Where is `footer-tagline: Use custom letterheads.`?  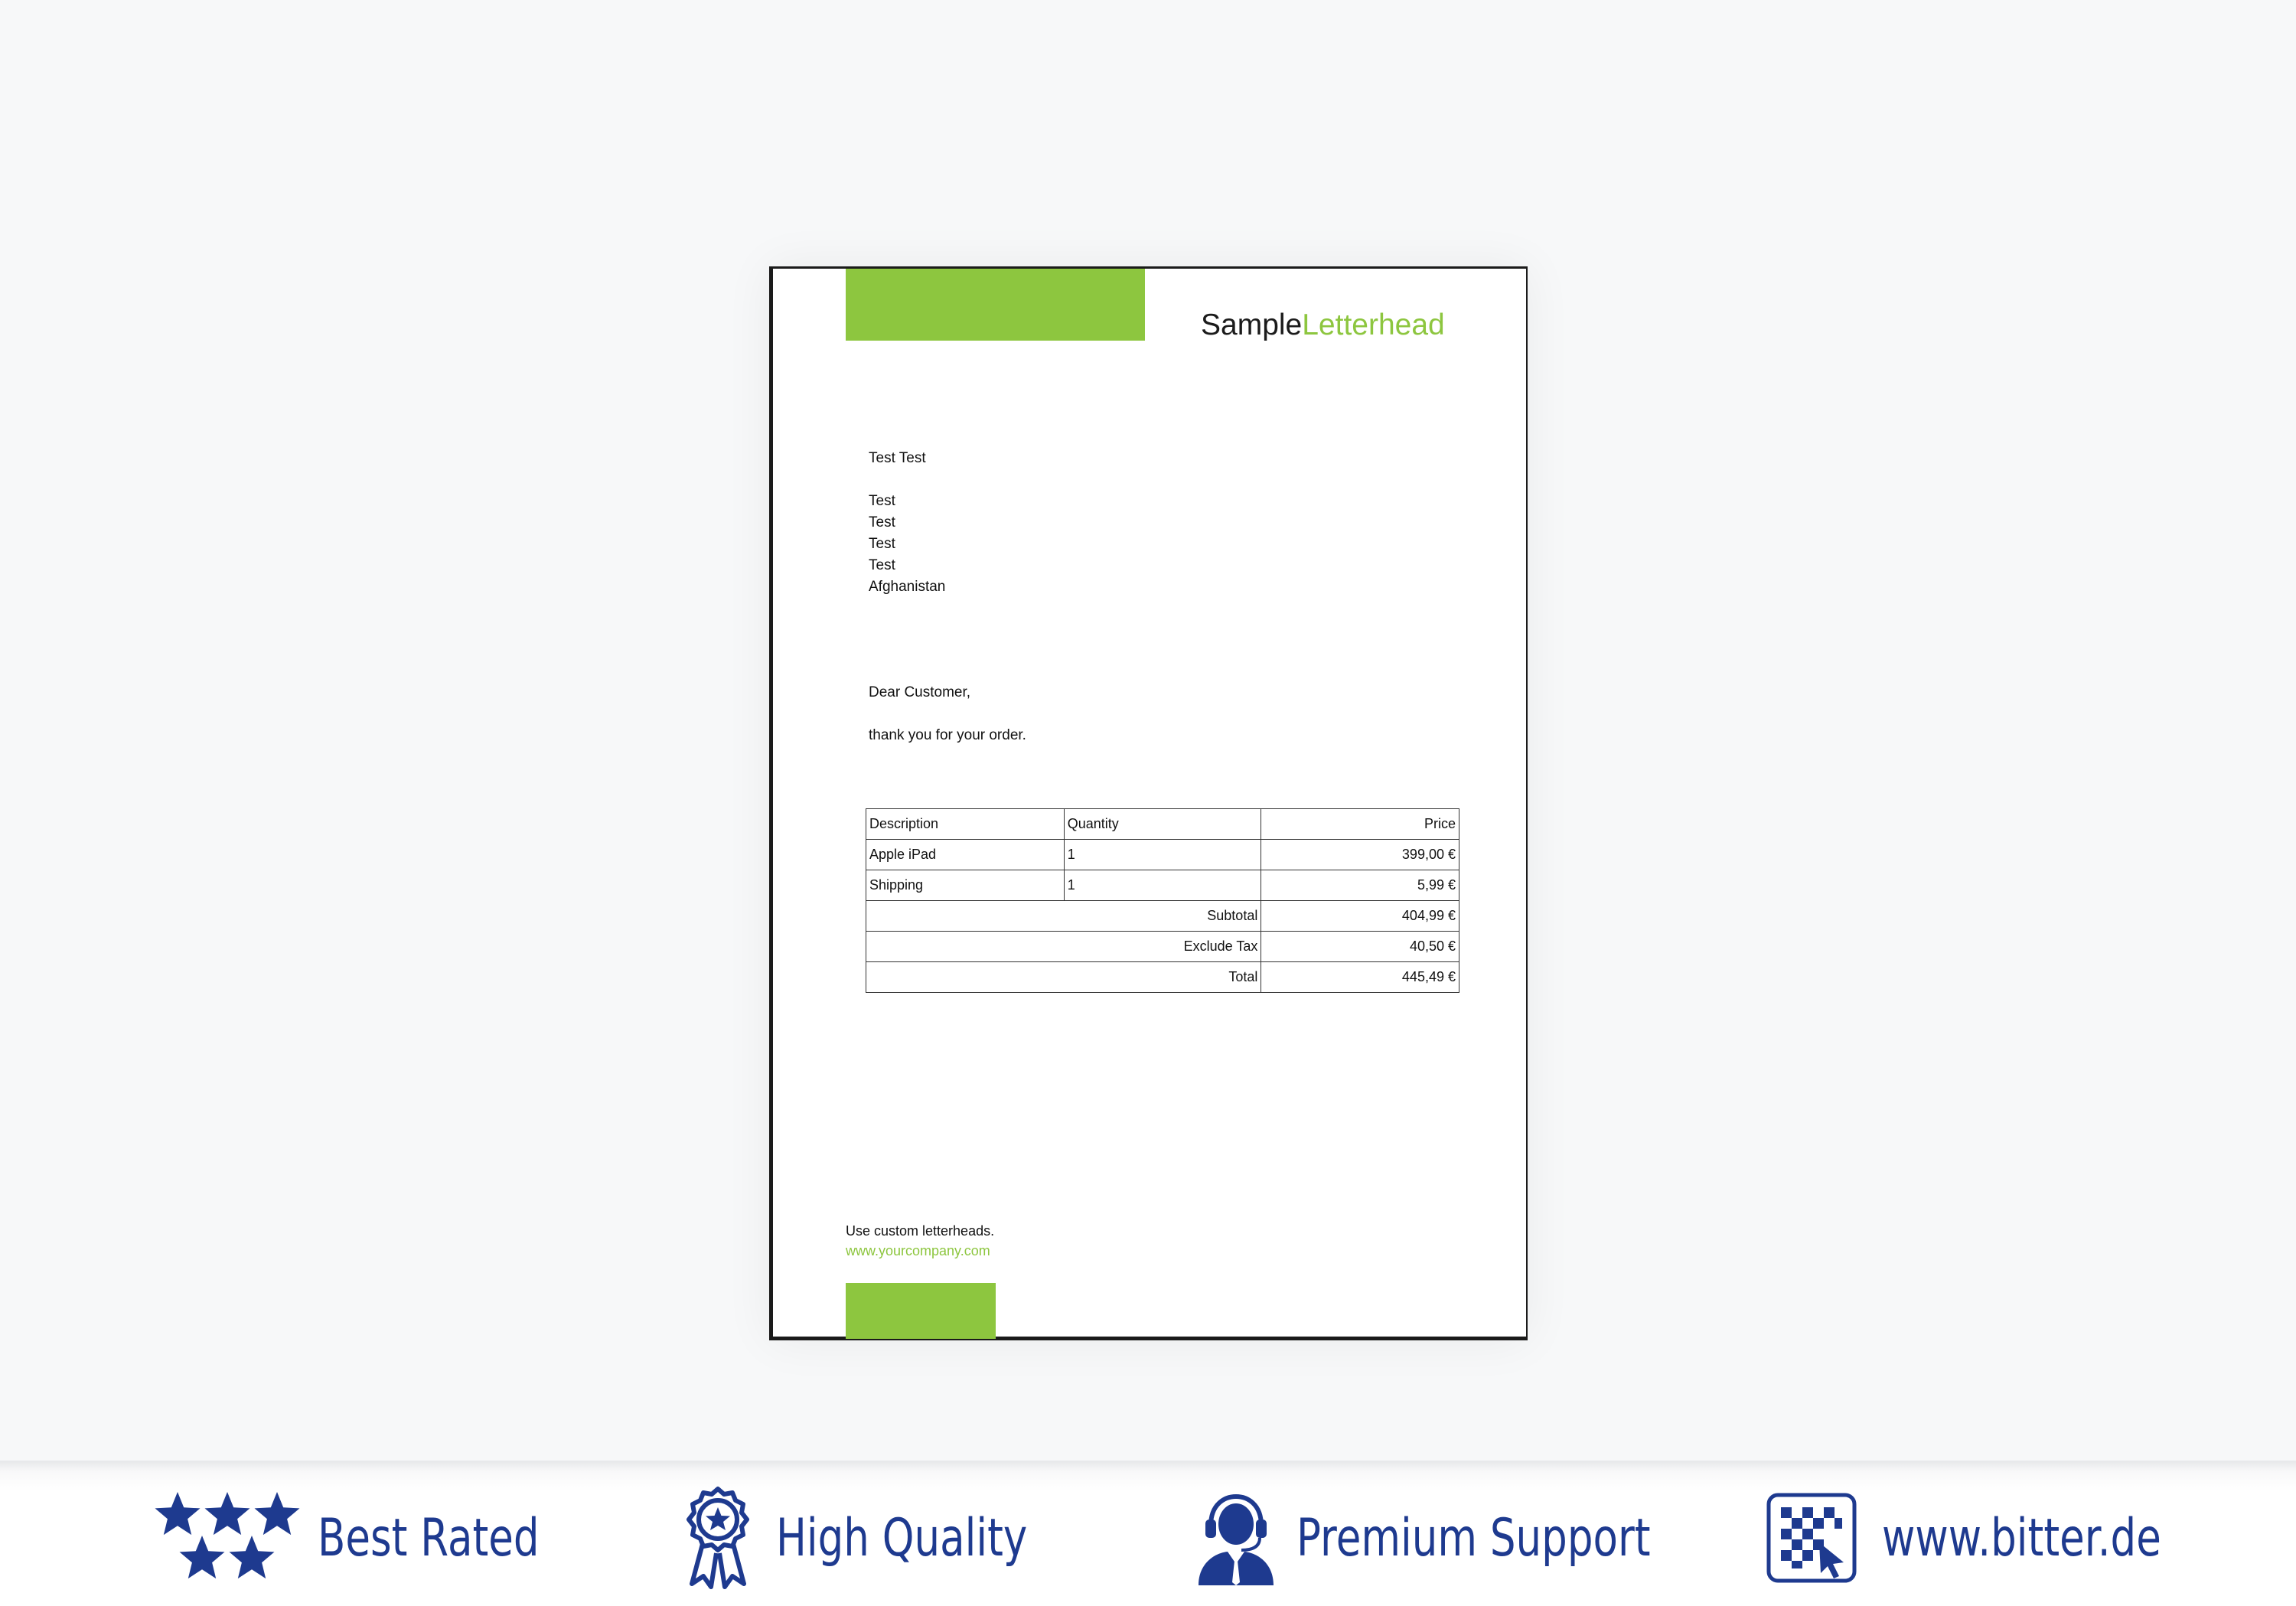
footer-tagline: Use custom letterheads. is located at coordinates (920, 1231).